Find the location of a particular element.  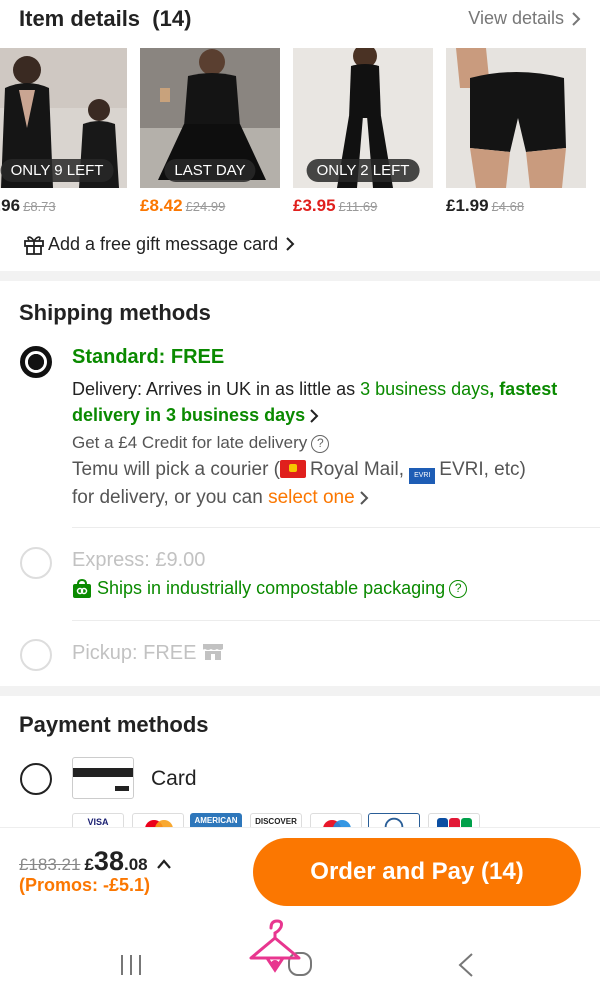

original-price: £8.73 is located at coordinates (39, 206).